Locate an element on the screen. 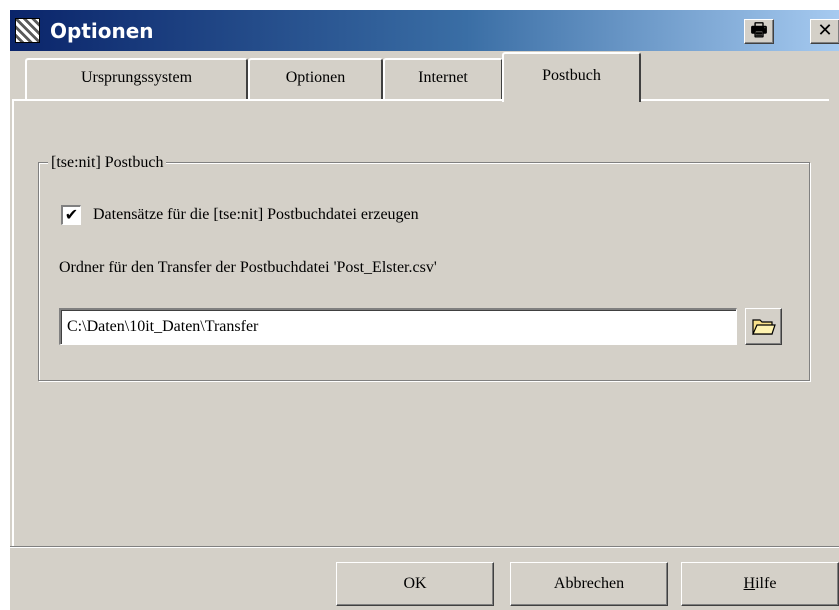 The width and height of the screenshot is (839, 610). create-records-checkbox: ✔ is located at coordinates (71, 215).